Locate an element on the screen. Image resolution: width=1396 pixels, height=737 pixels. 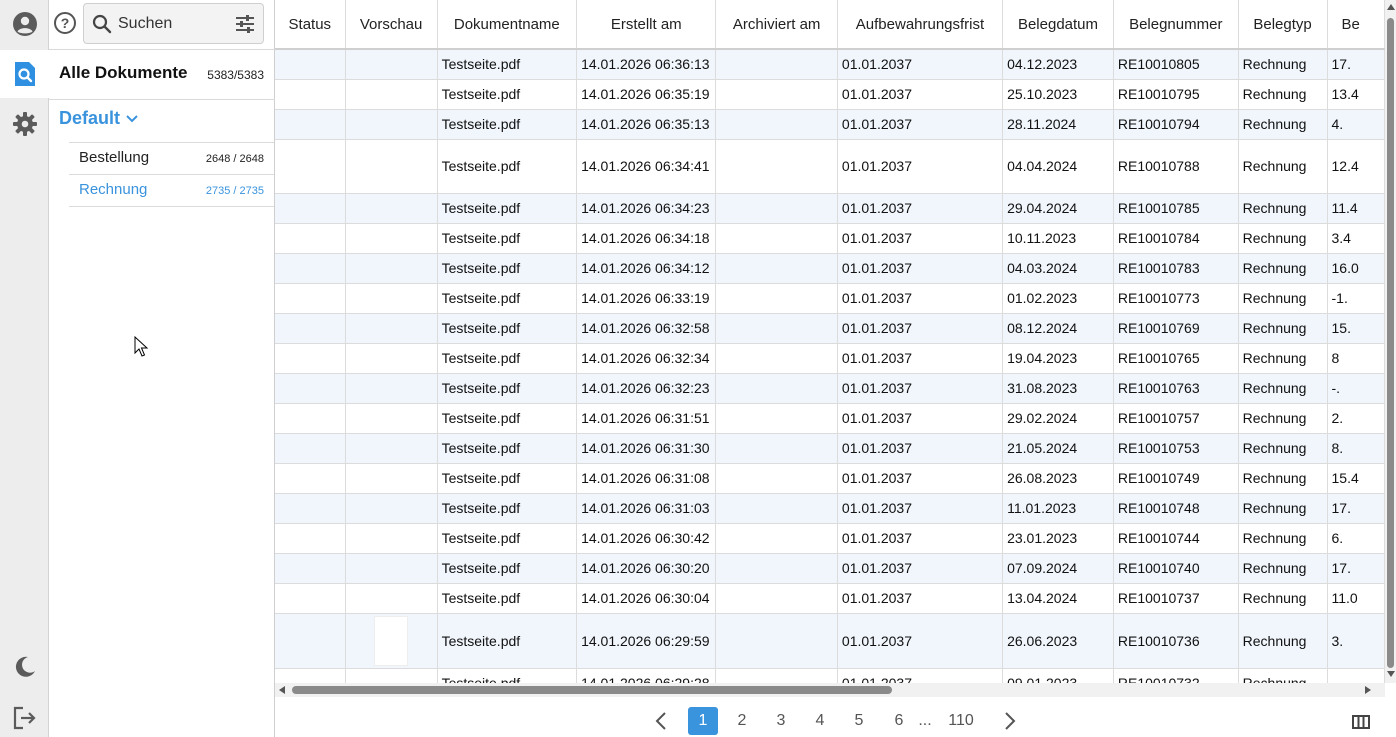
cell-amount: 2. is located at coordinates (1356, 418).